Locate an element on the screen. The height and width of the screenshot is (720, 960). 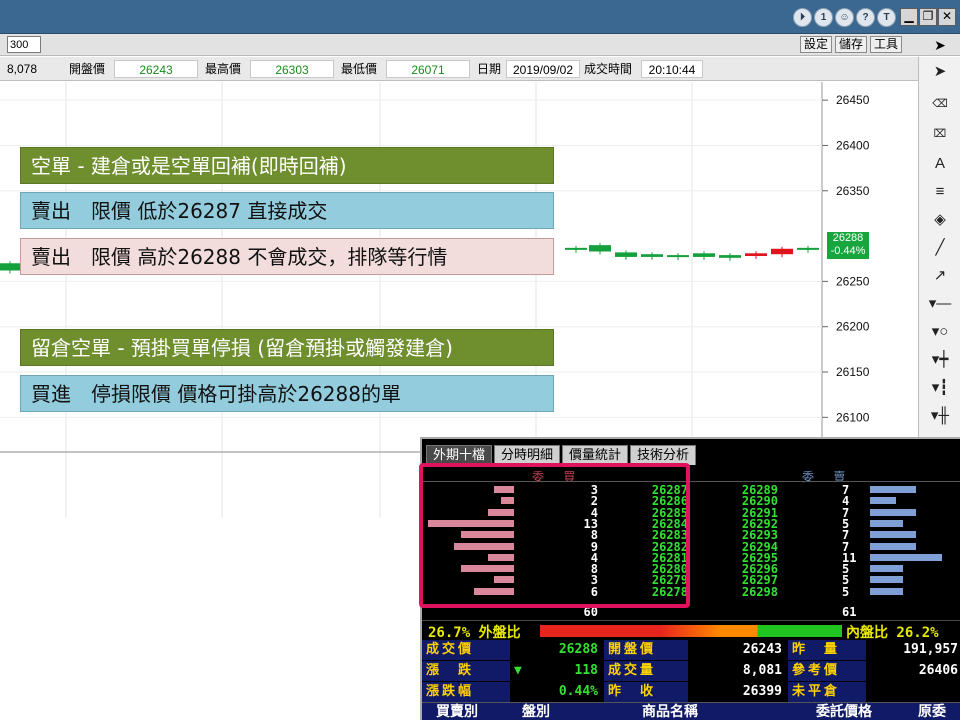
change-pct-value: 0.44% is located at coordinates (556, 692).